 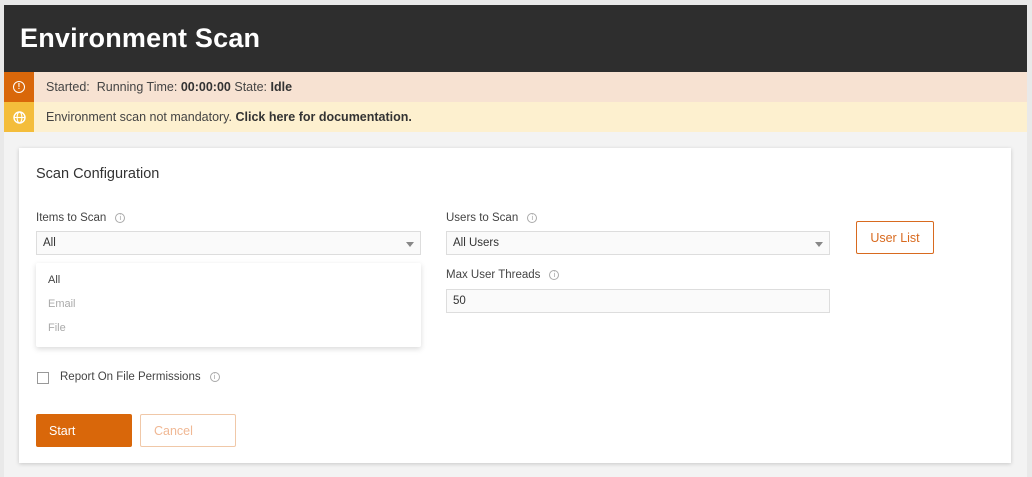 I want to click on running-time-value: 00:00:00, so click(x=205, y=87).